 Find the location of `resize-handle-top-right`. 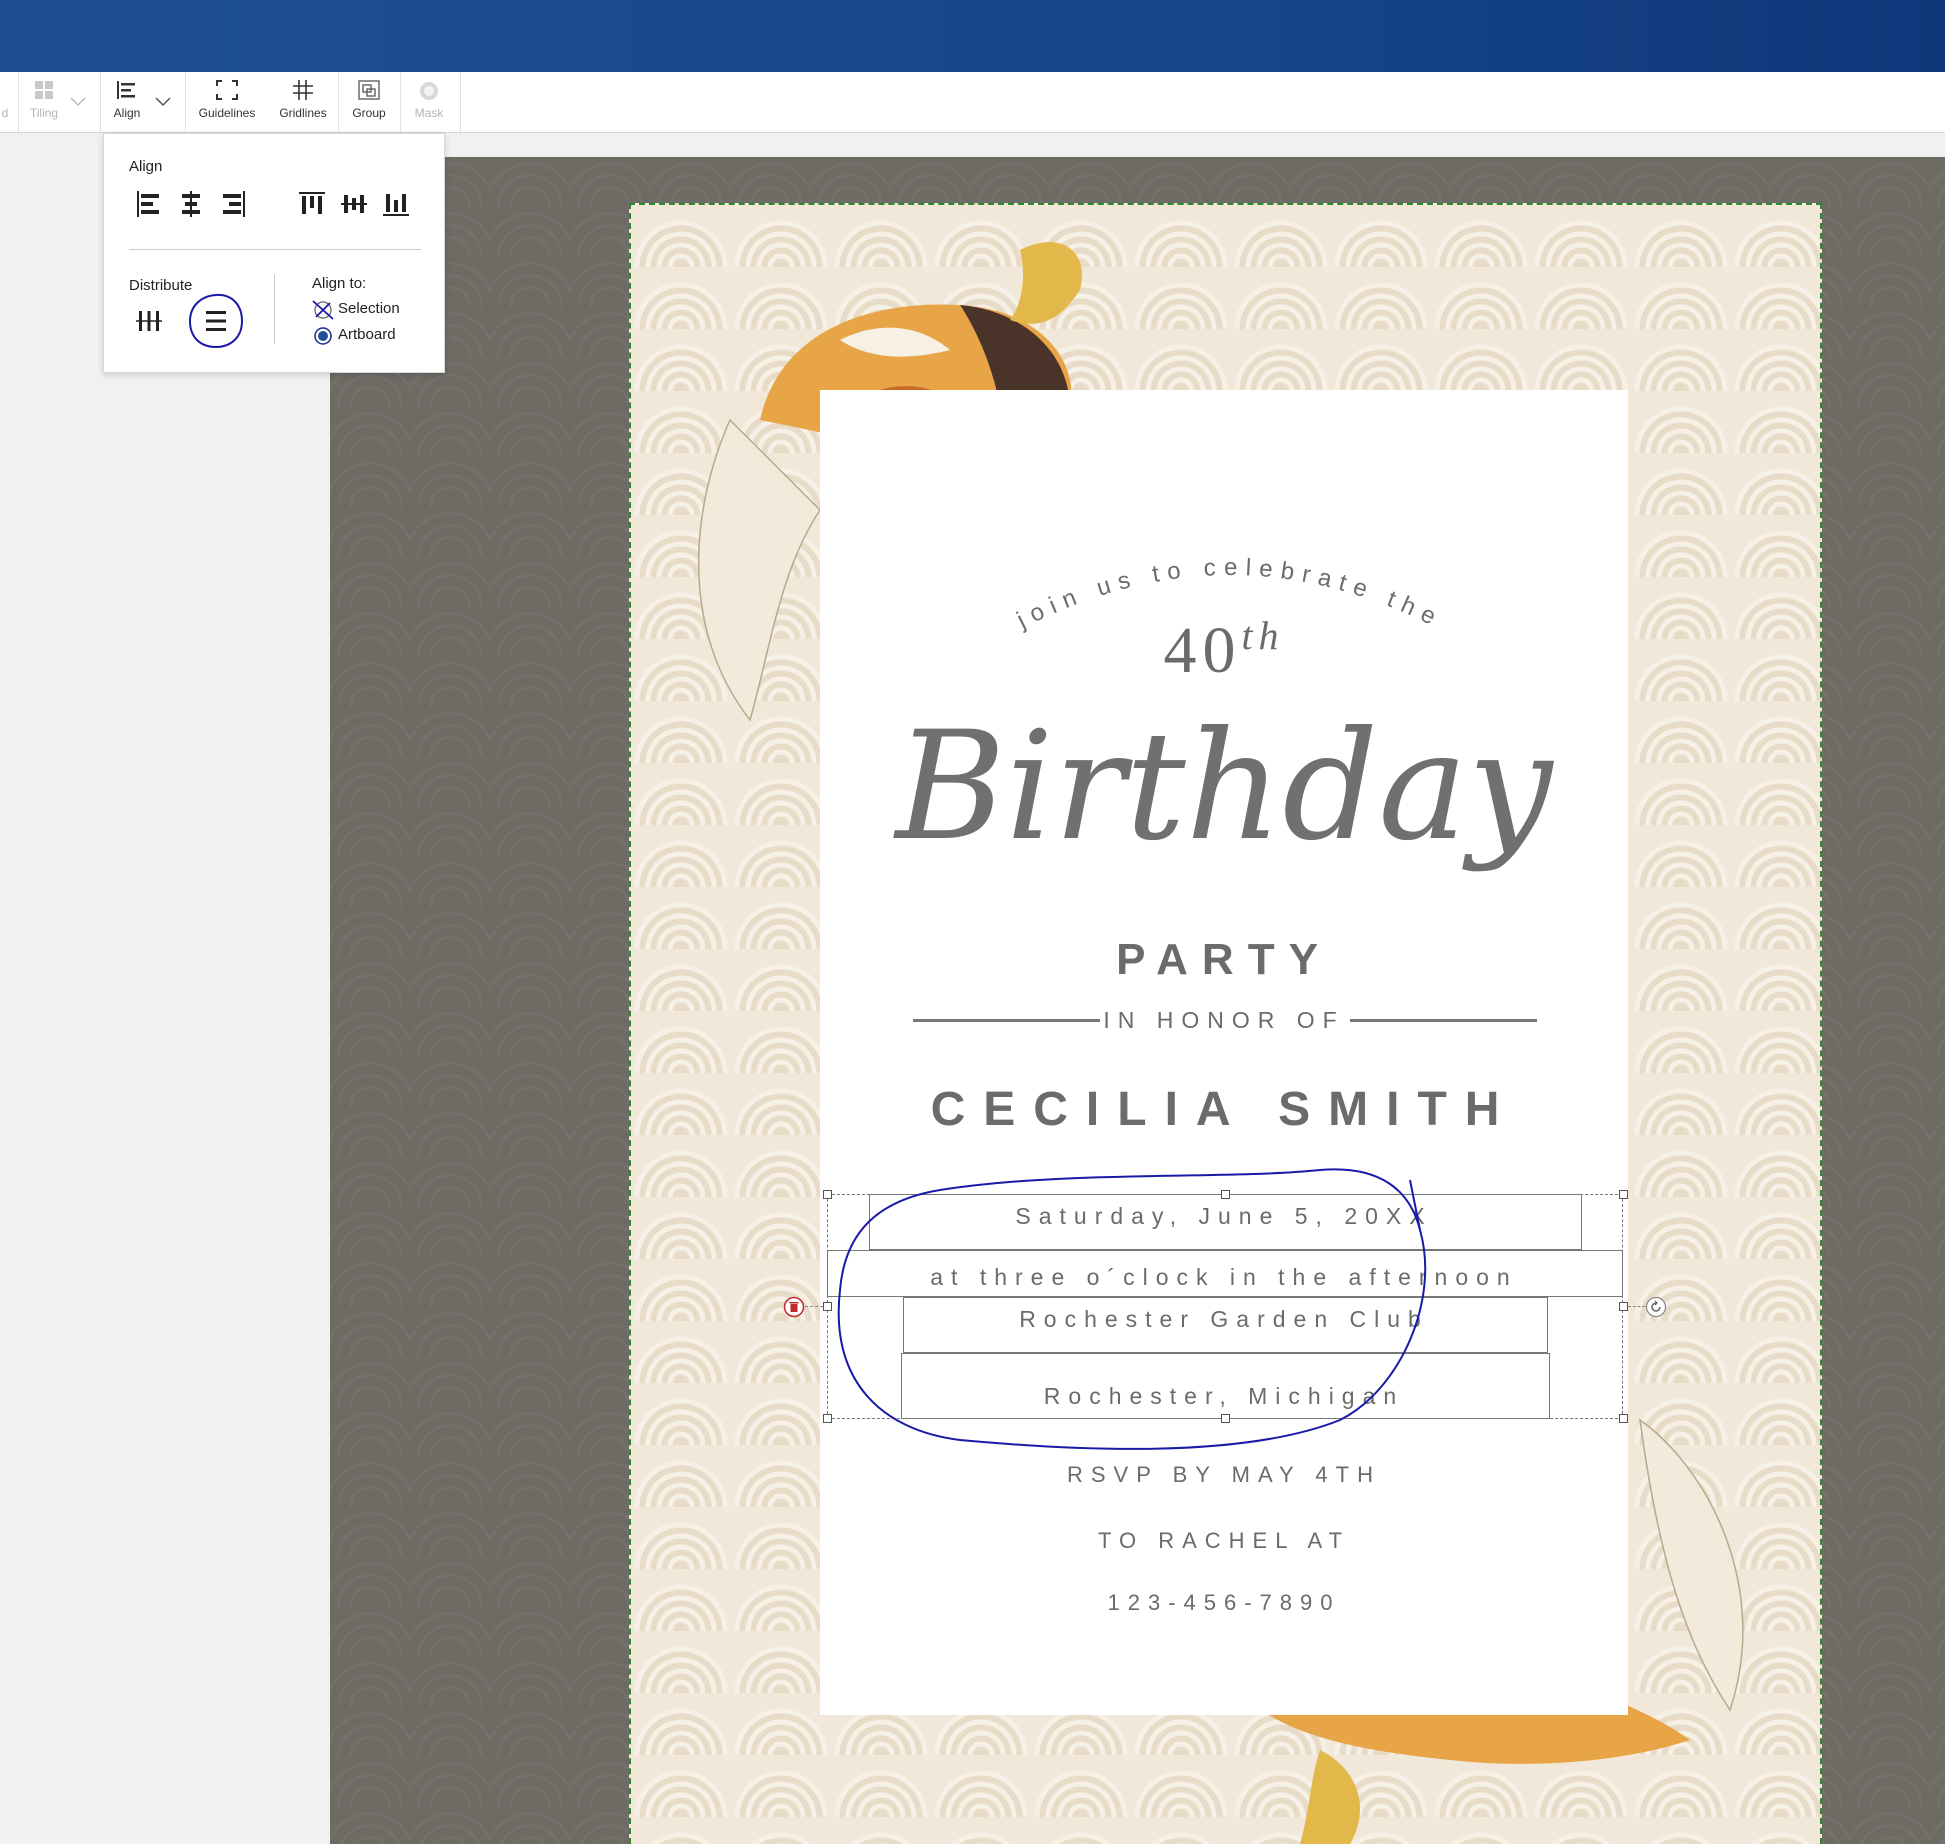

resize-handle-top-right is located at coordinates (1623, 1194).